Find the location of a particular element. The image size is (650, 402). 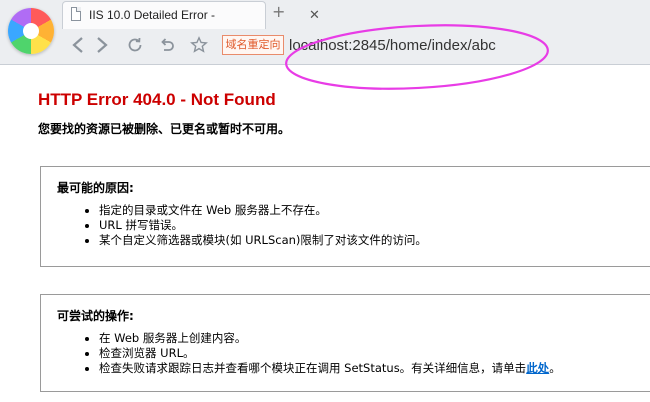

list-item: 某个自定义筛选器或模块(如 URLScan)限制了对该文件的访问。 is located at coordinates (256, 240).